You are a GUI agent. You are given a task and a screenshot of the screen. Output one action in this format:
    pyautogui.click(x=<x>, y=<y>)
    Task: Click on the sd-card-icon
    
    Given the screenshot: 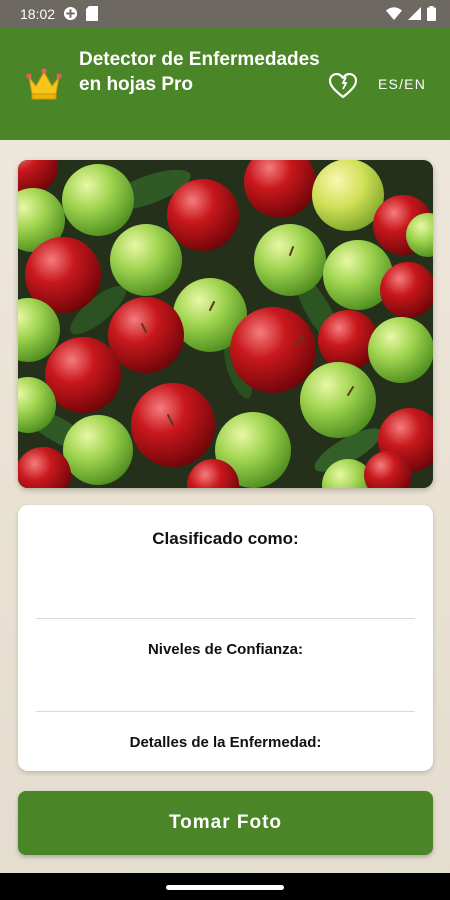 What is the action you would take?
    pyautogui.click(x=92, y=13)
    